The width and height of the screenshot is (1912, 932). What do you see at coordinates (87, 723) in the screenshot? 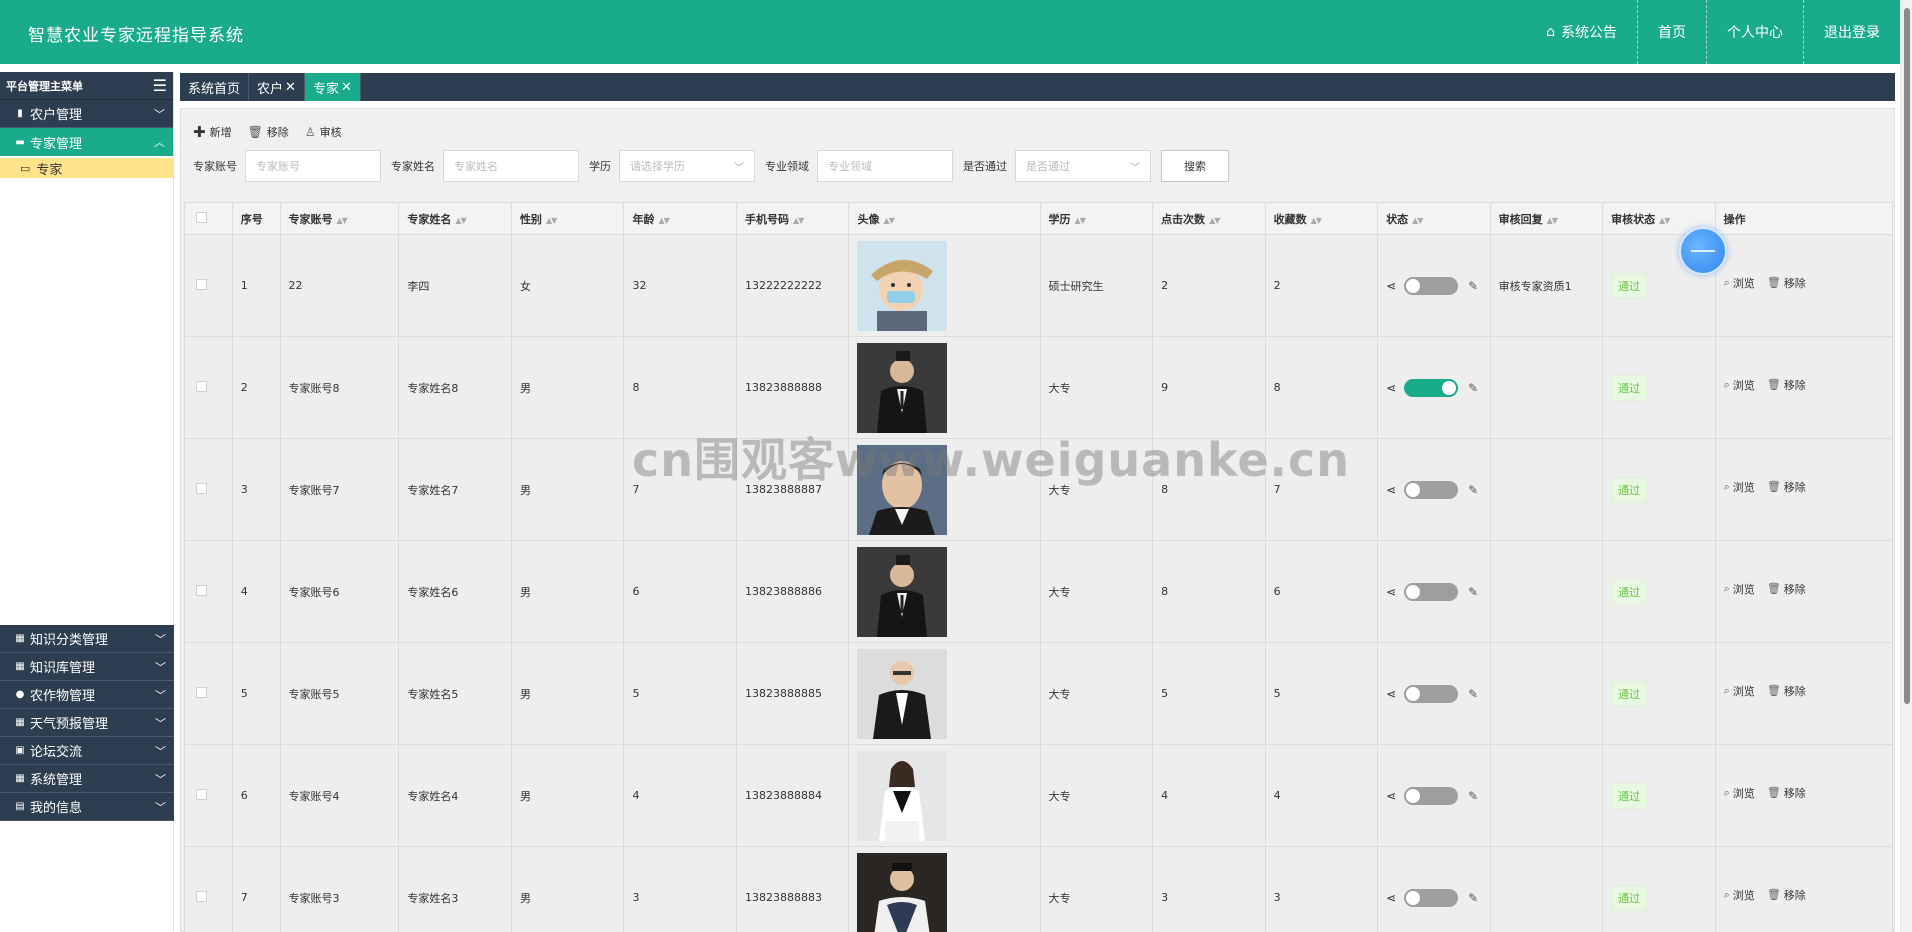
I see `sidebar-item-weather-mgmt: ▦ 天气预报管理 ﹀` at bounding box center [87, 723].